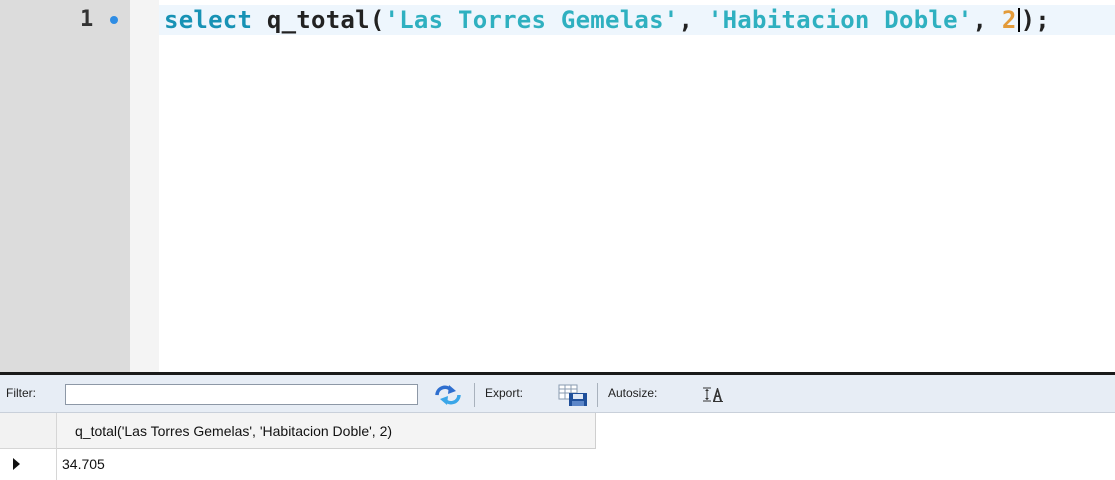  Describe the element at coordinates (1009, 20) in the screenshot. I see `number-arg: 2` at that location.